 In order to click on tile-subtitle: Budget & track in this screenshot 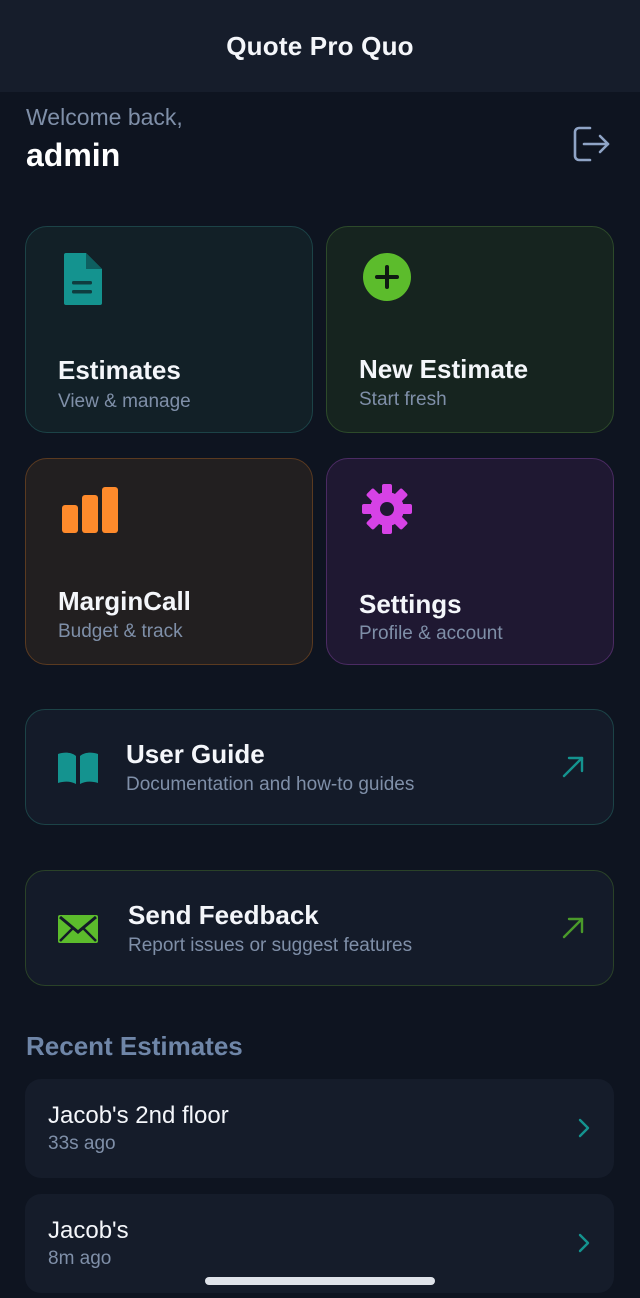, I will do `click(120, 631)`.